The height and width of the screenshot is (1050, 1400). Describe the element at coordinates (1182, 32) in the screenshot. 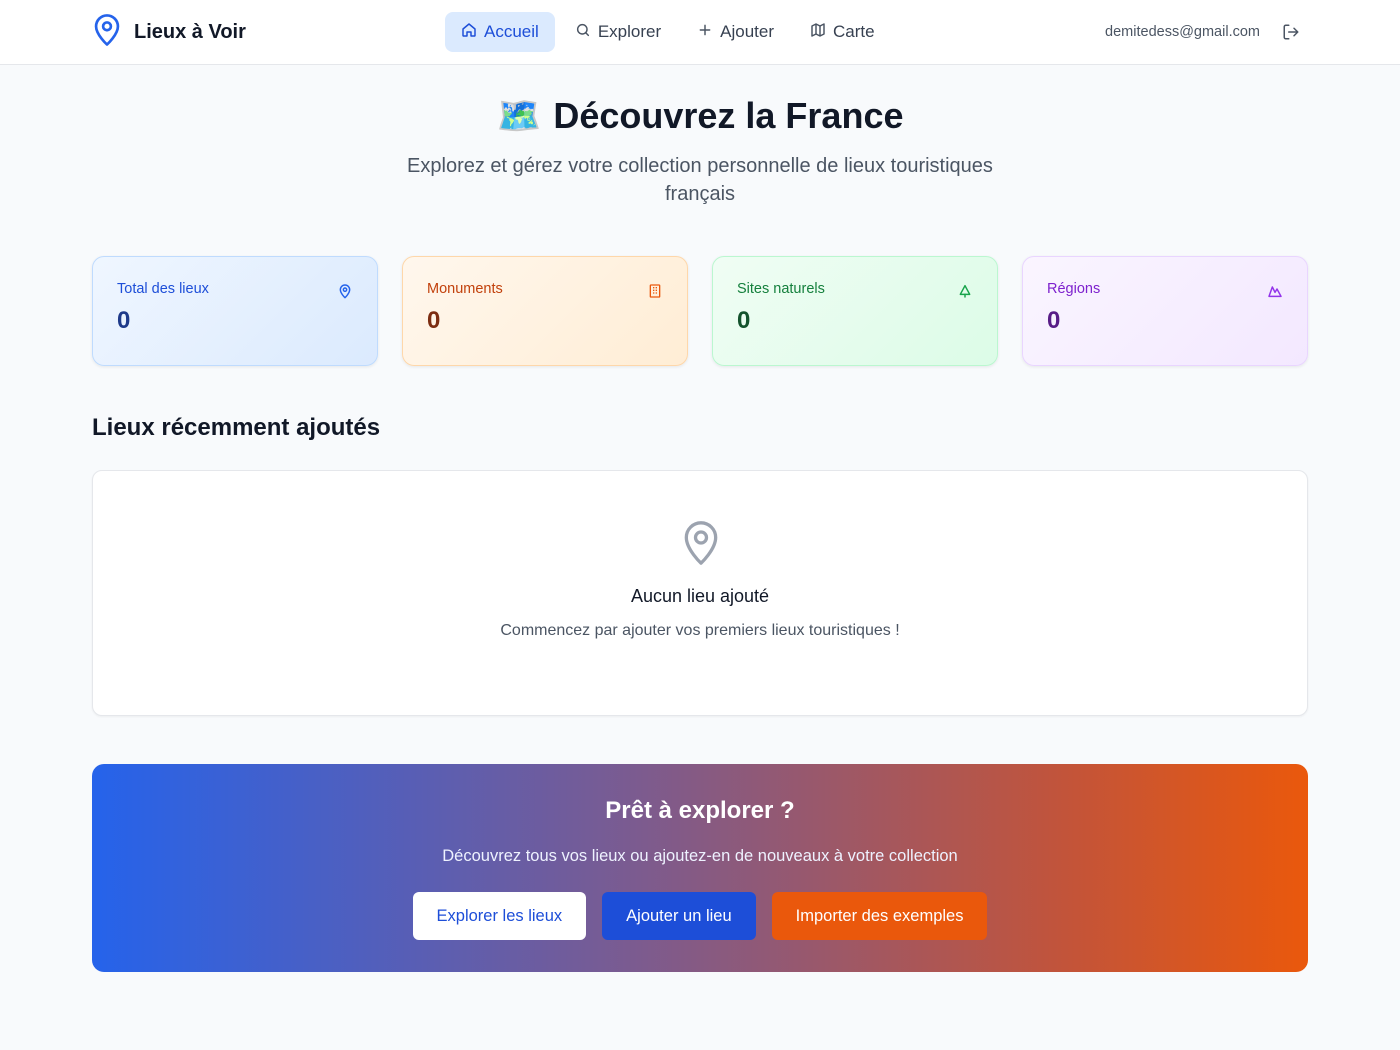

I see `user-email: demitedess@gmail.com` at that location.